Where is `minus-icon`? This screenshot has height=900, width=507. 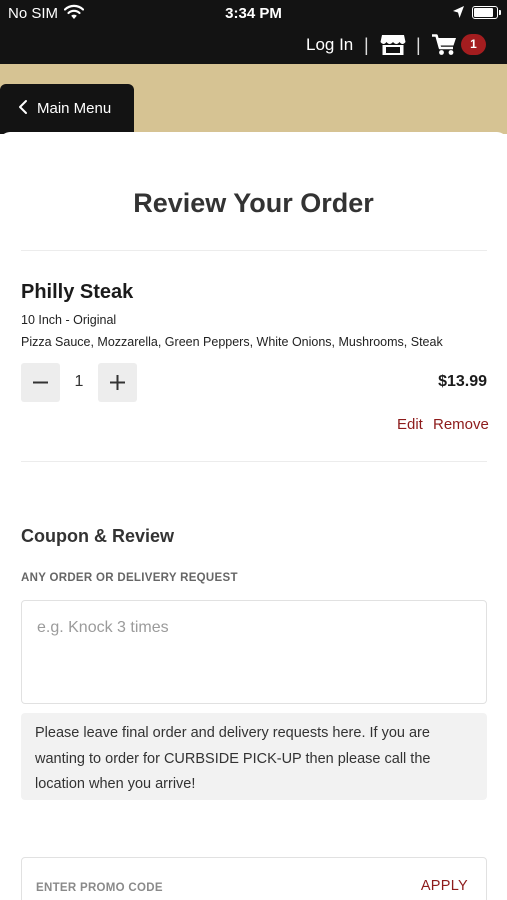 minus-icon is located at coordinates (40, 382).